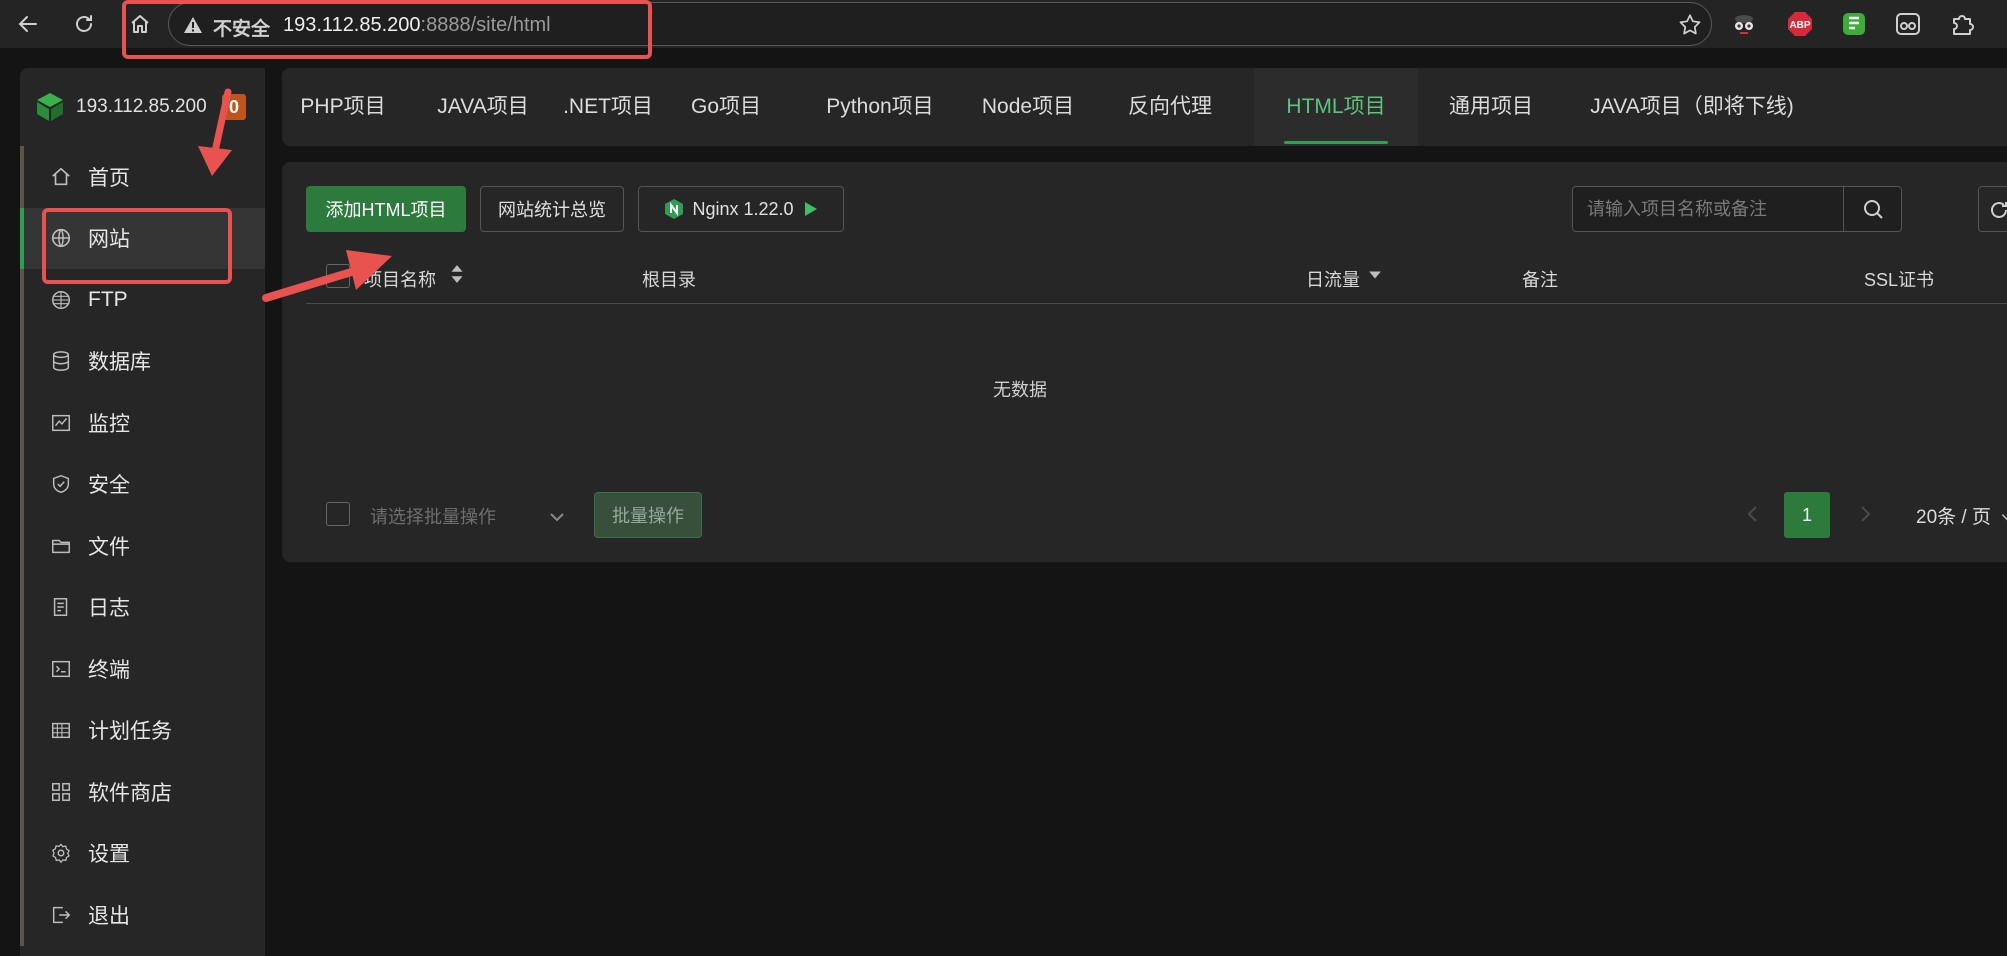 The width and height of the screenshot is (2007, 956). What do you see at coordinates (142, 607) in the screenshot?
I see `sidebar-item-log: 日志` at bounding box center [142, 607].